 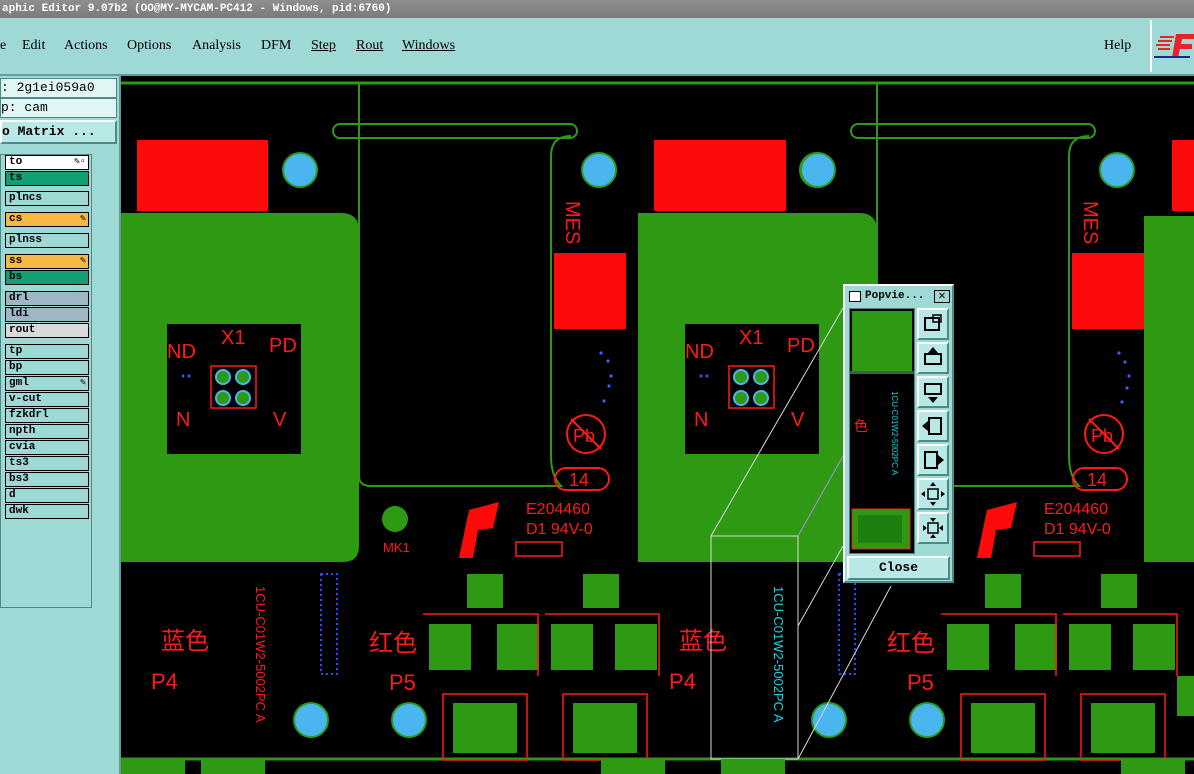 What do you see at coordinates (216, 46) in the screenshot?
I see `menu-analysis: Analysis` at bounding box center [216, 46].